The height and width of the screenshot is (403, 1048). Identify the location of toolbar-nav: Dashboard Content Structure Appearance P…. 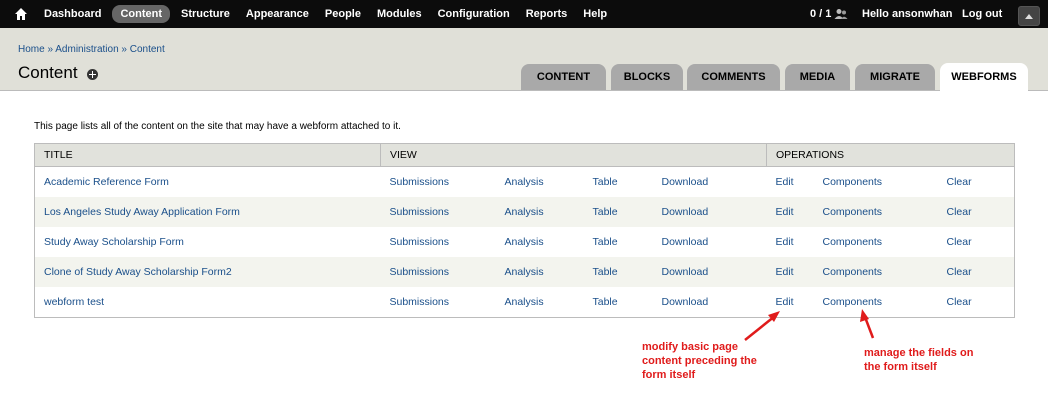
(325, 14).